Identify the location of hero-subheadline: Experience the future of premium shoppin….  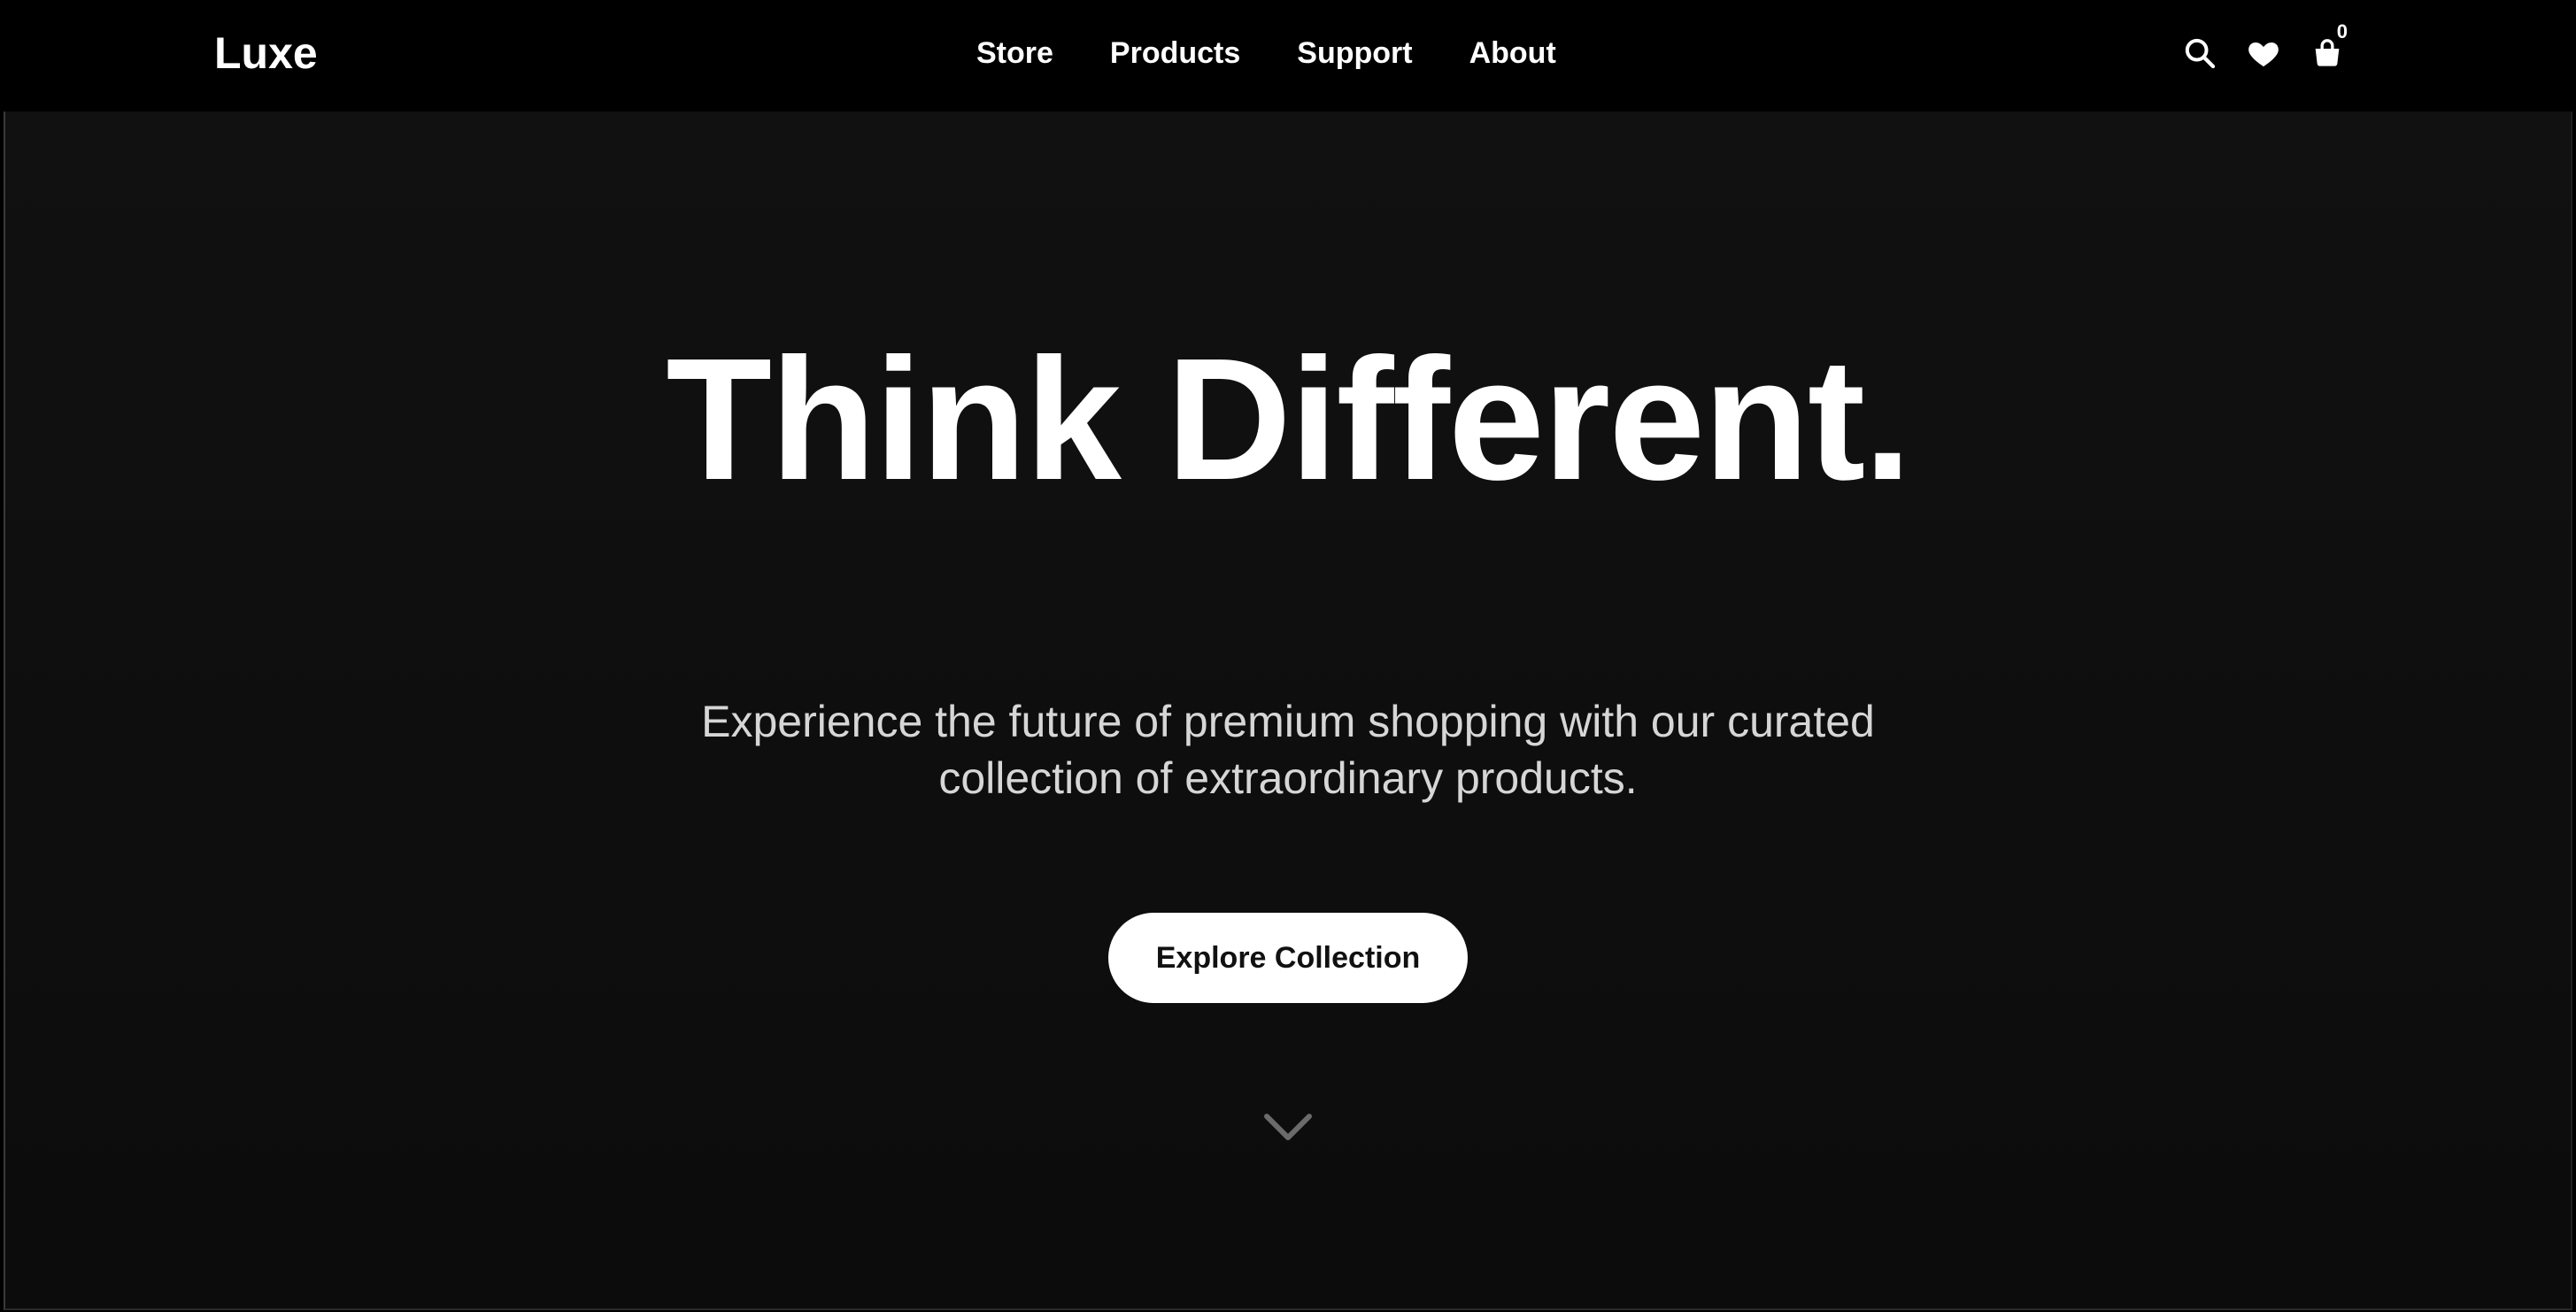
(1288, 750).